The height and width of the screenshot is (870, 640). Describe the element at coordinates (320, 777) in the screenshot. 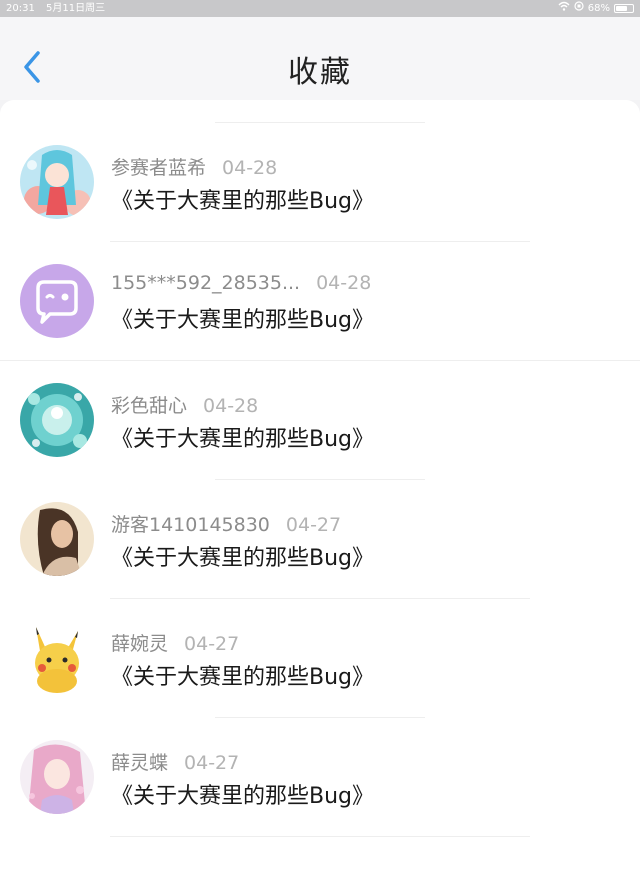

I see `favorite-item: 薛灵蝶 04-27 《关于大赛里的那些Bug》` at that location.